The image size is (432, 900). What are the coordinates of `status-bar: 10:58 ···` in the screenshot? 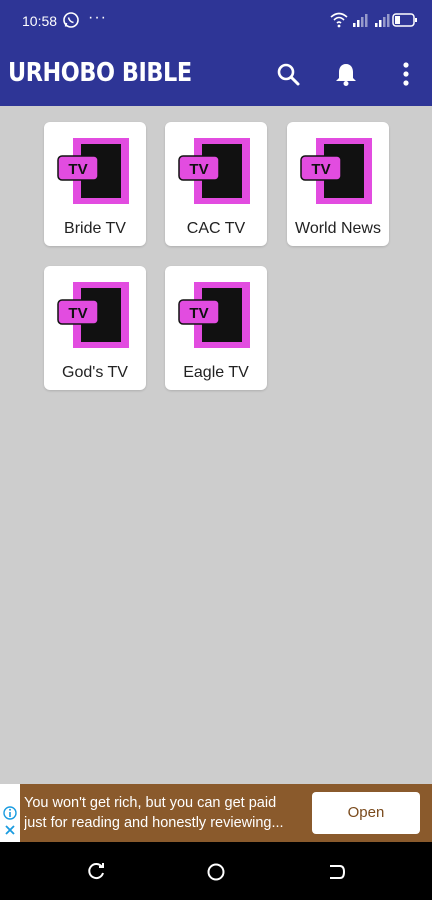 It's located at (216, 22).